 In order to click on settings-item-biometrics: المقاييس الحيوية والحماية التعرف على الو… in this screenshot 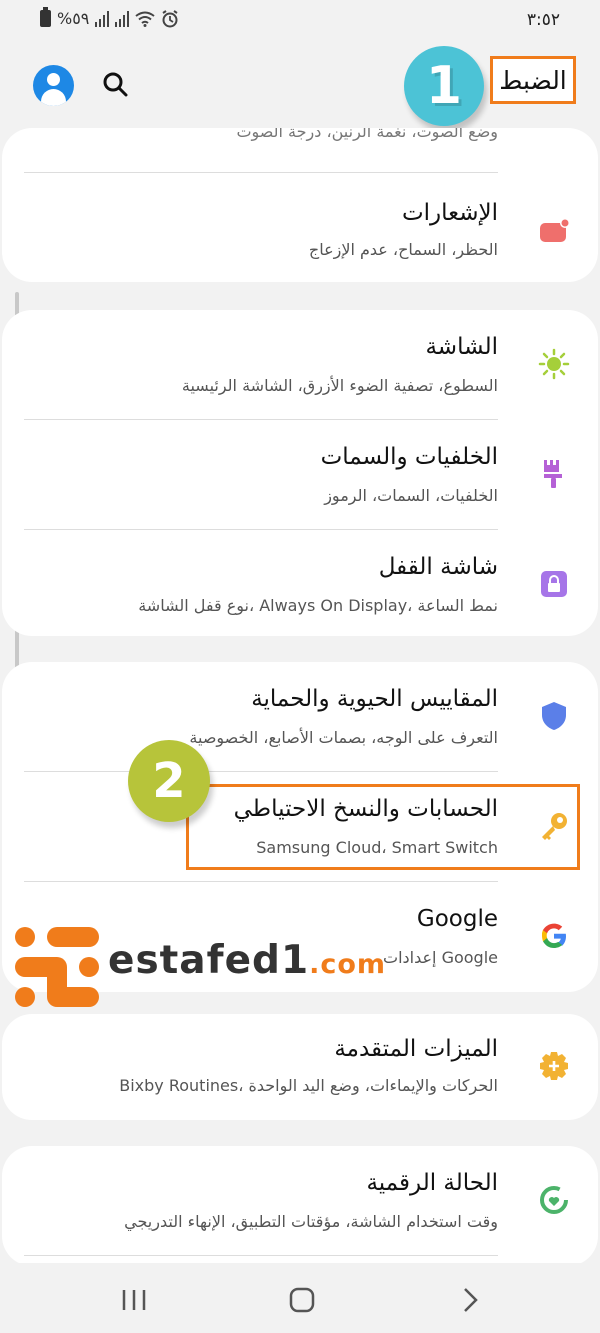, I will do `click(300, 717)`.